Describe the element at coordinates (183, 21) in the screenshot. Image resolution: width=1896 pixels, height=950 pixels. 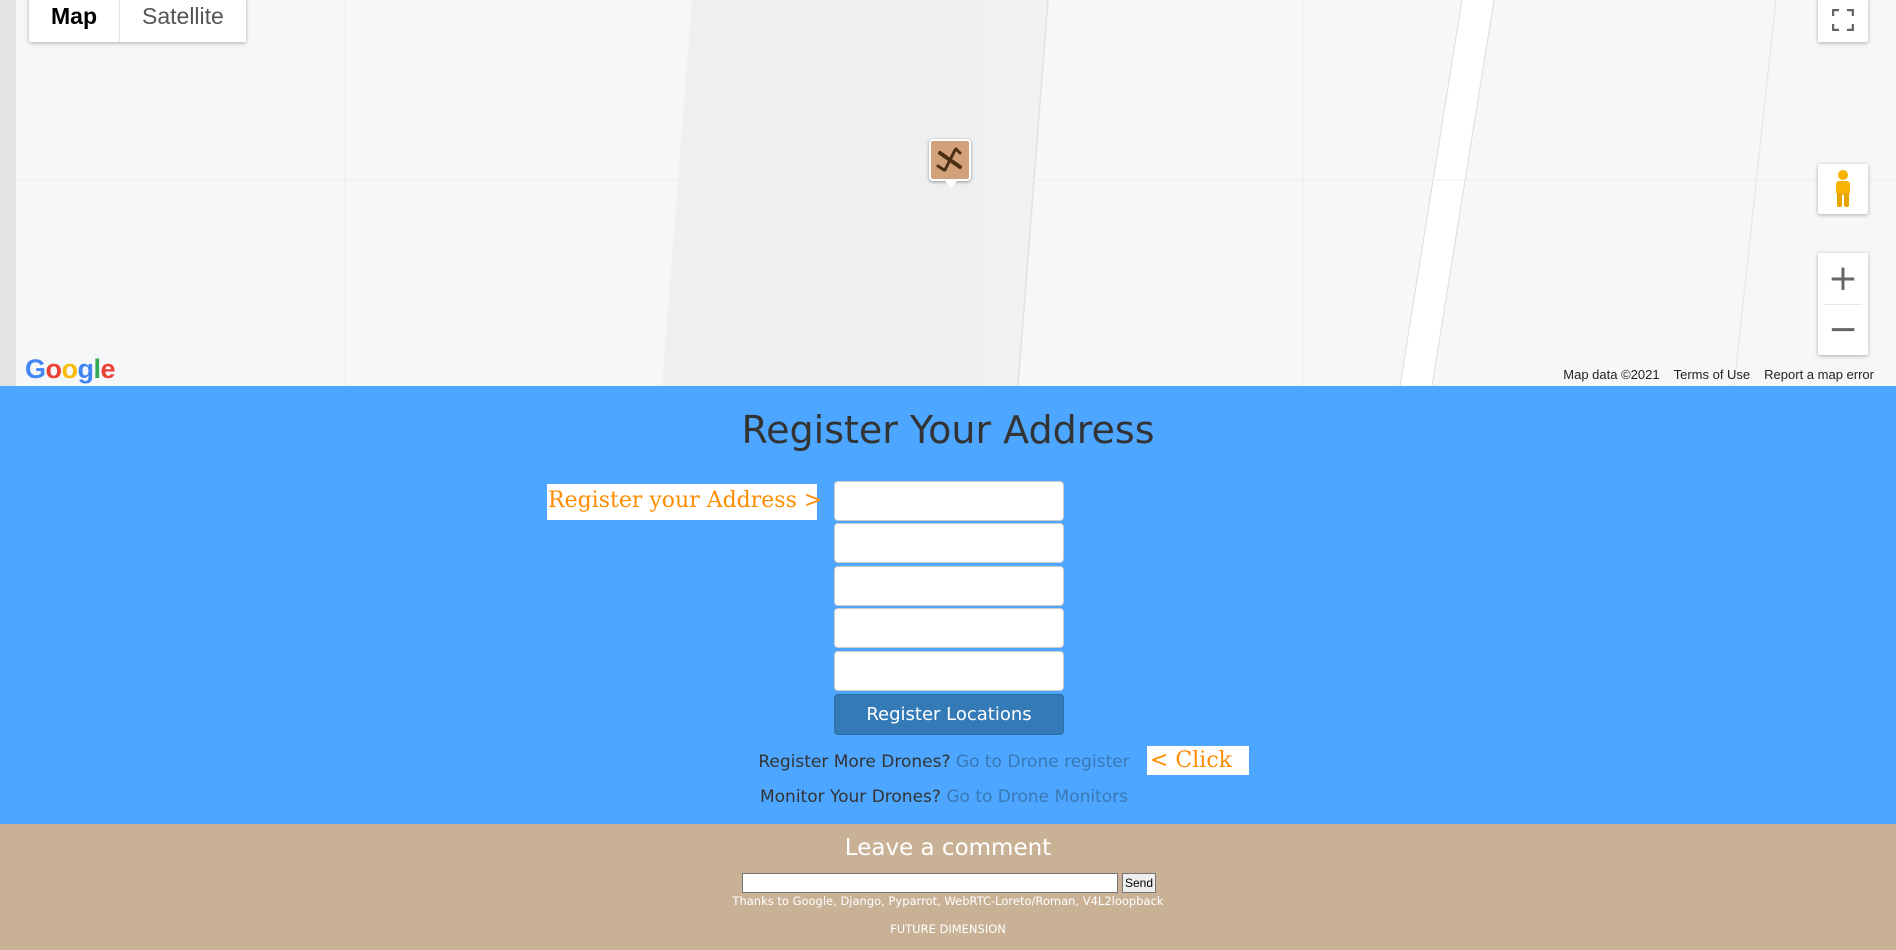
I see `map-type-satellite-button: Satellite` at that location.